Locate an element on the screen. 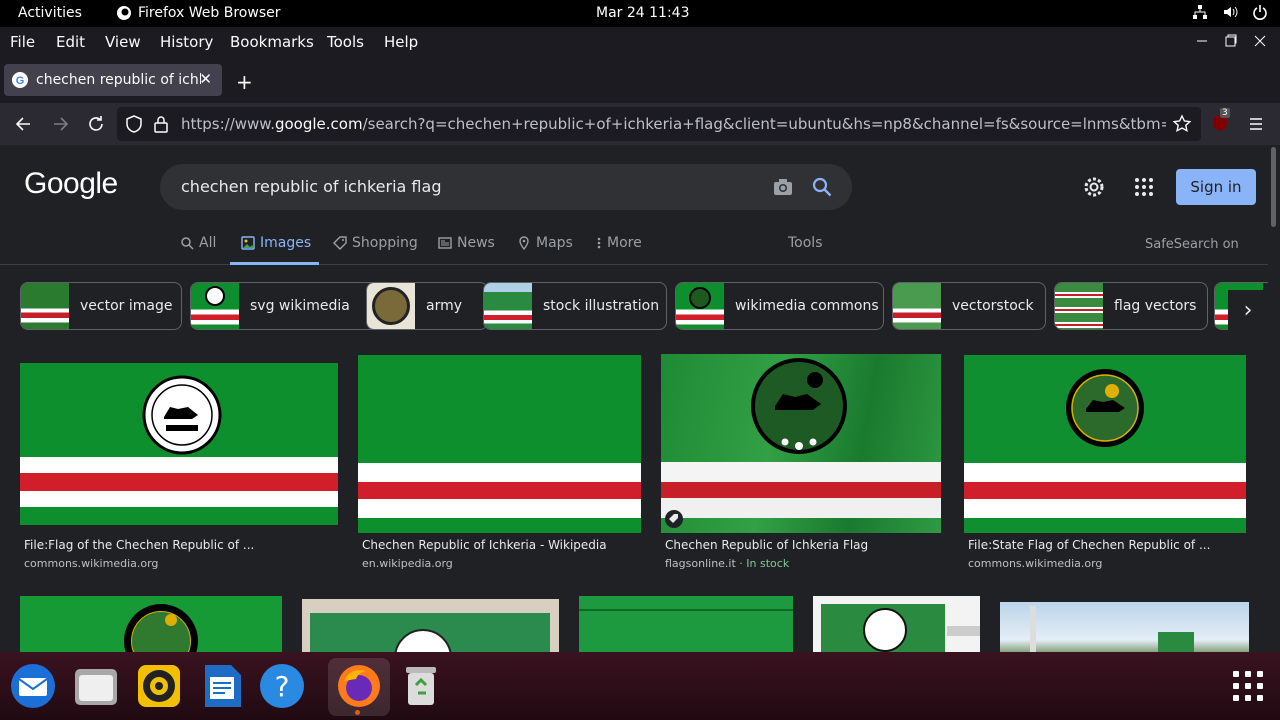  lock-icon is located at coordinates (161, 124).